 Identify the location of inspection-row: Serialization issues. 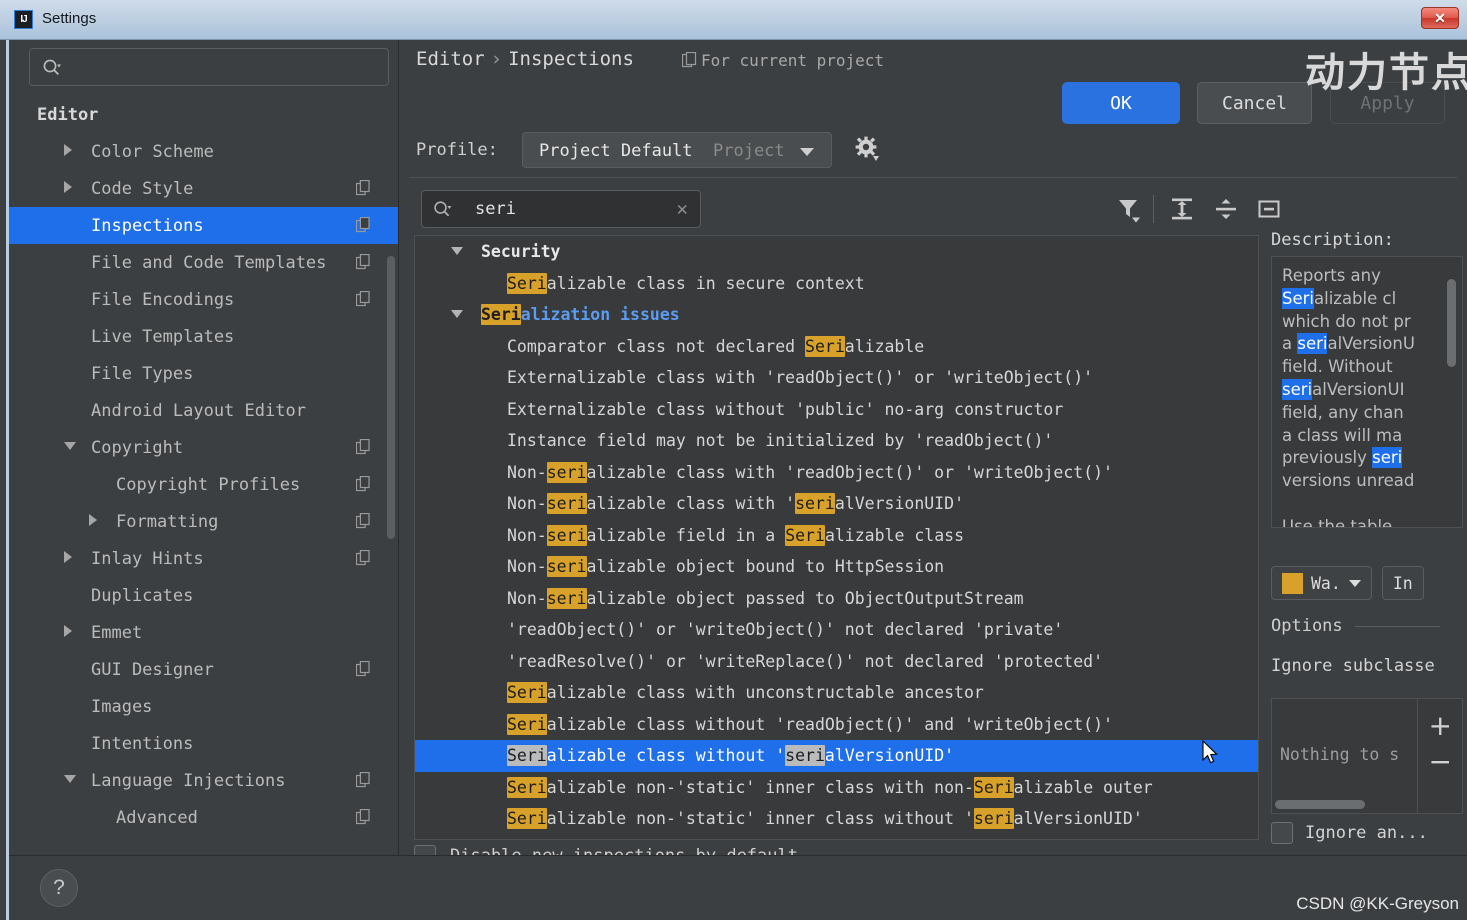
(836, 315).